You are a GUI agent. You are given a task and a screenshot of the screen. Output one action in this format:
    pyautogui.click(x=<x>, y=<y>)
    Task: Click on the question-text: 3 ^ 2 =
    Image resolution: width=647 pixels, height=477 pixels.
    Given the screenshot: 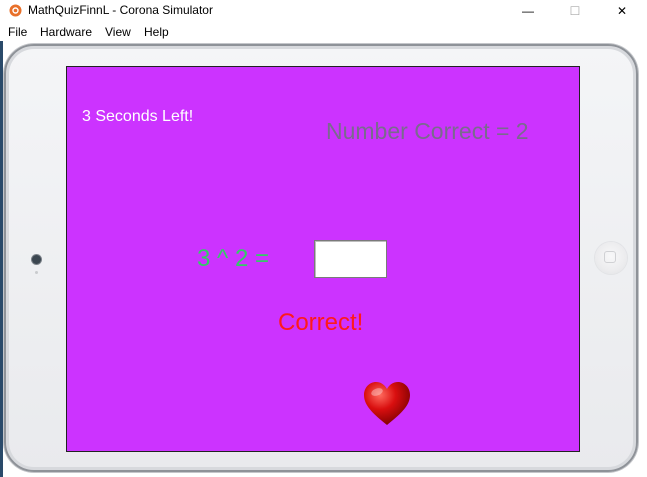 What is the action you would take?
    pyautogui.click(x=233, y=258)
    